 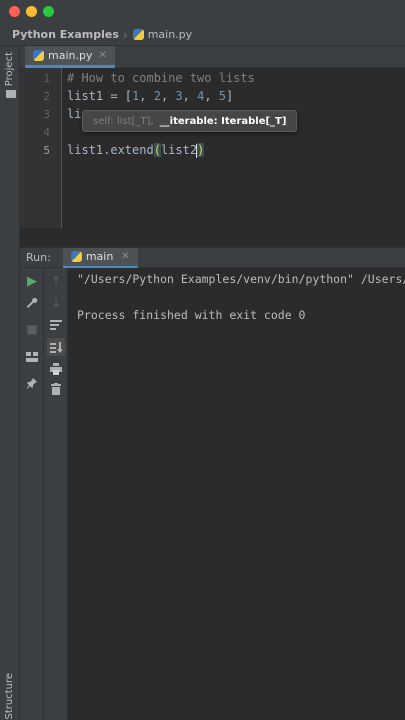 What do you see at coordinates (14, 11) in the screenshot?
I see `close-window-button` at bounding box center [14, 11].